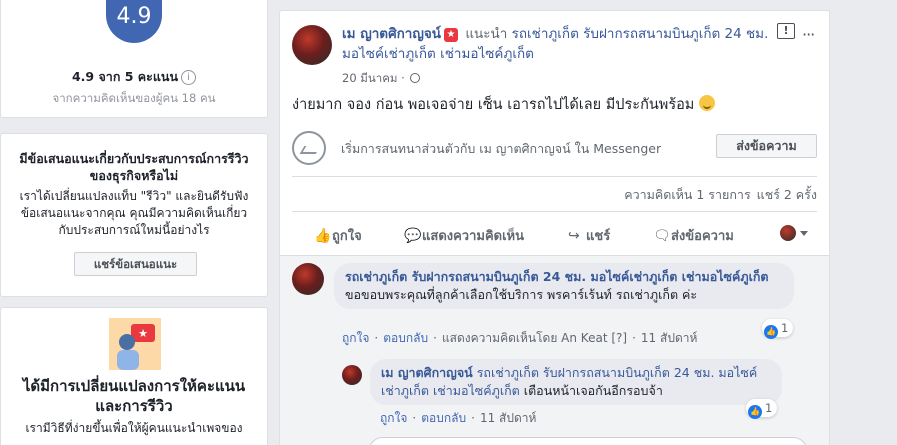  What do you see at coordinates (598, 236) in the screenshot?
I see `share-action-label: แชร์` at bounding box center [598, 236].